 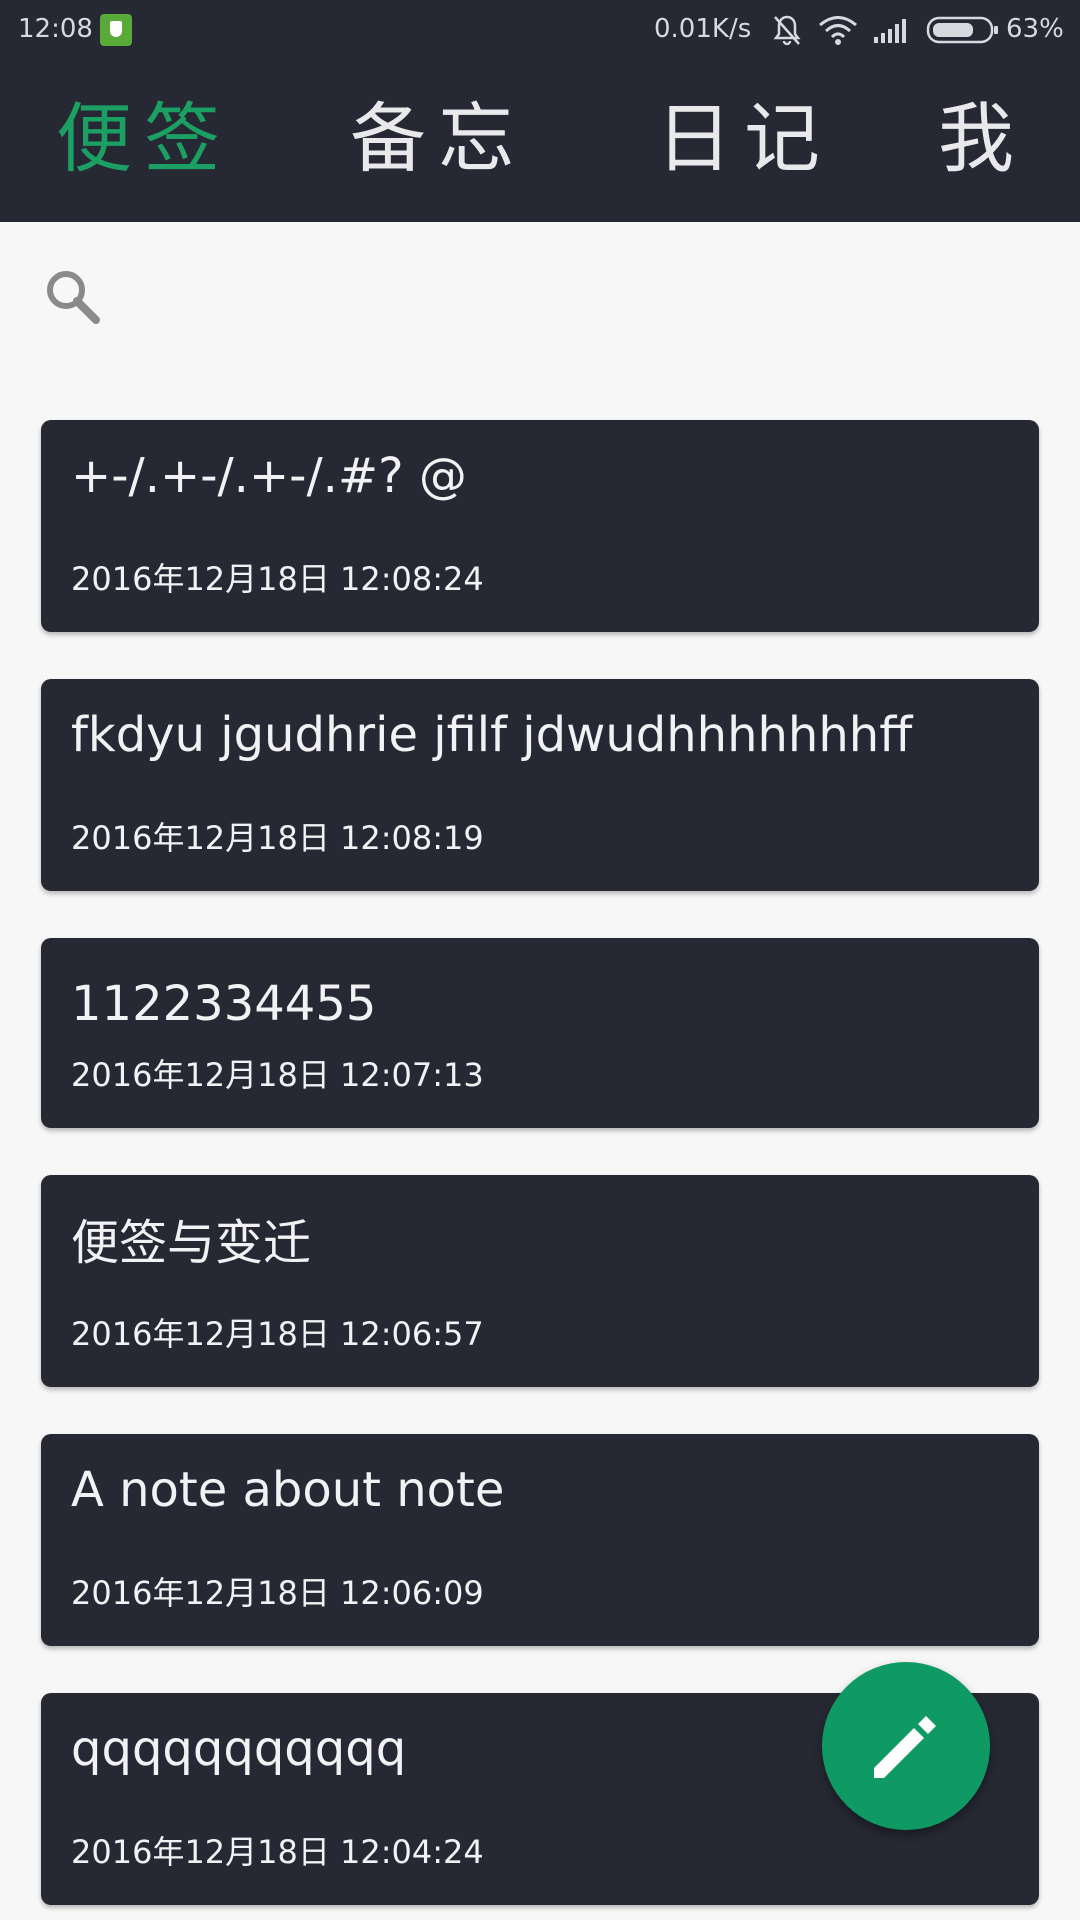 I want to click on note-title: qqqqqqqqqqq, so click(x=239, y=1749).